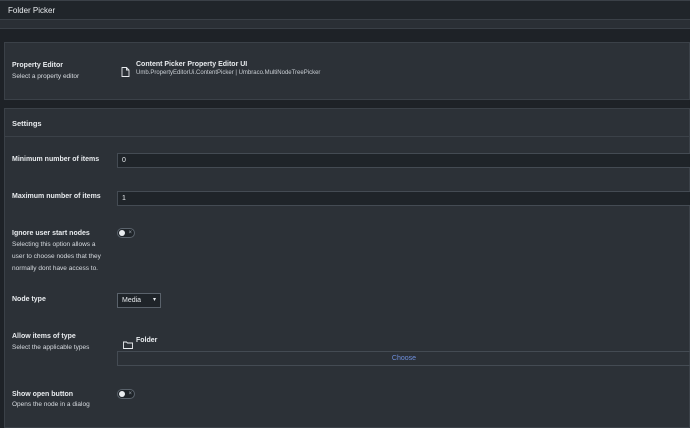 The width and height of the screenshot is (690, 428). I want to click on ignore-start-nodes-label: Ignore user start nodes, so click(51, 233).